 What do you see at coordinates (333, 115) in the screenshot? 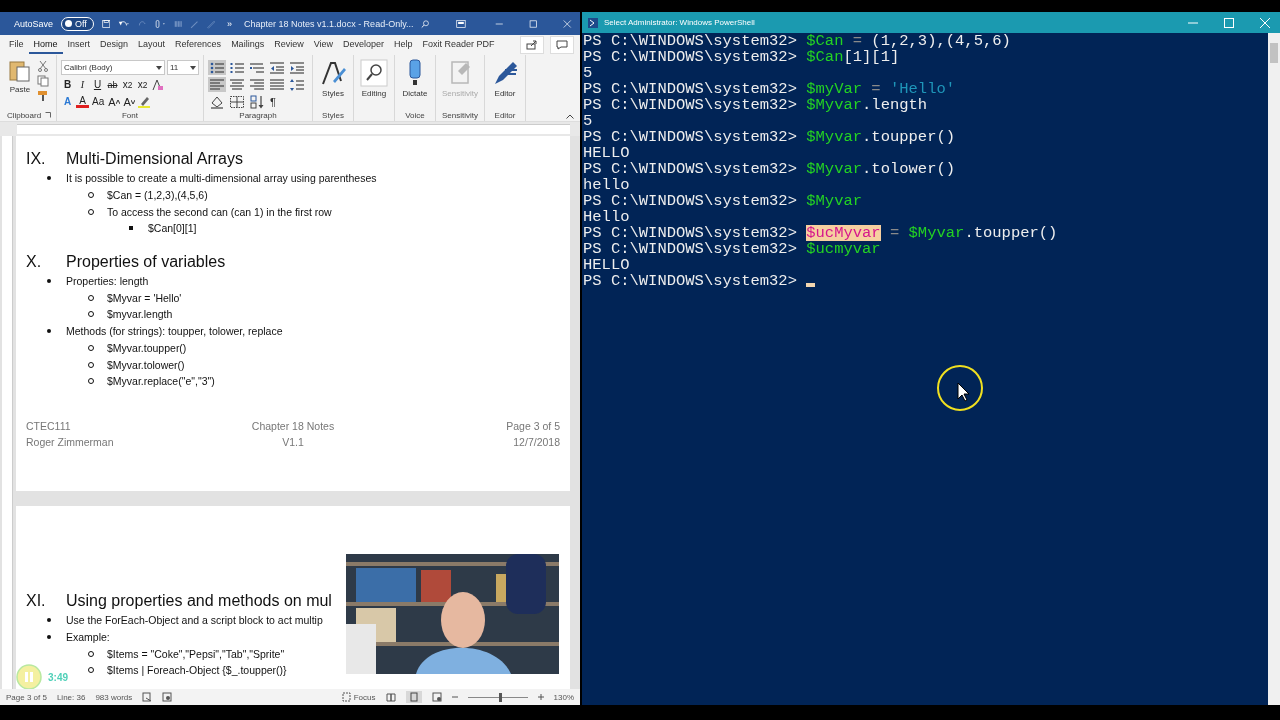
I see `group-label: Styles` at bounding box center [333, 115].